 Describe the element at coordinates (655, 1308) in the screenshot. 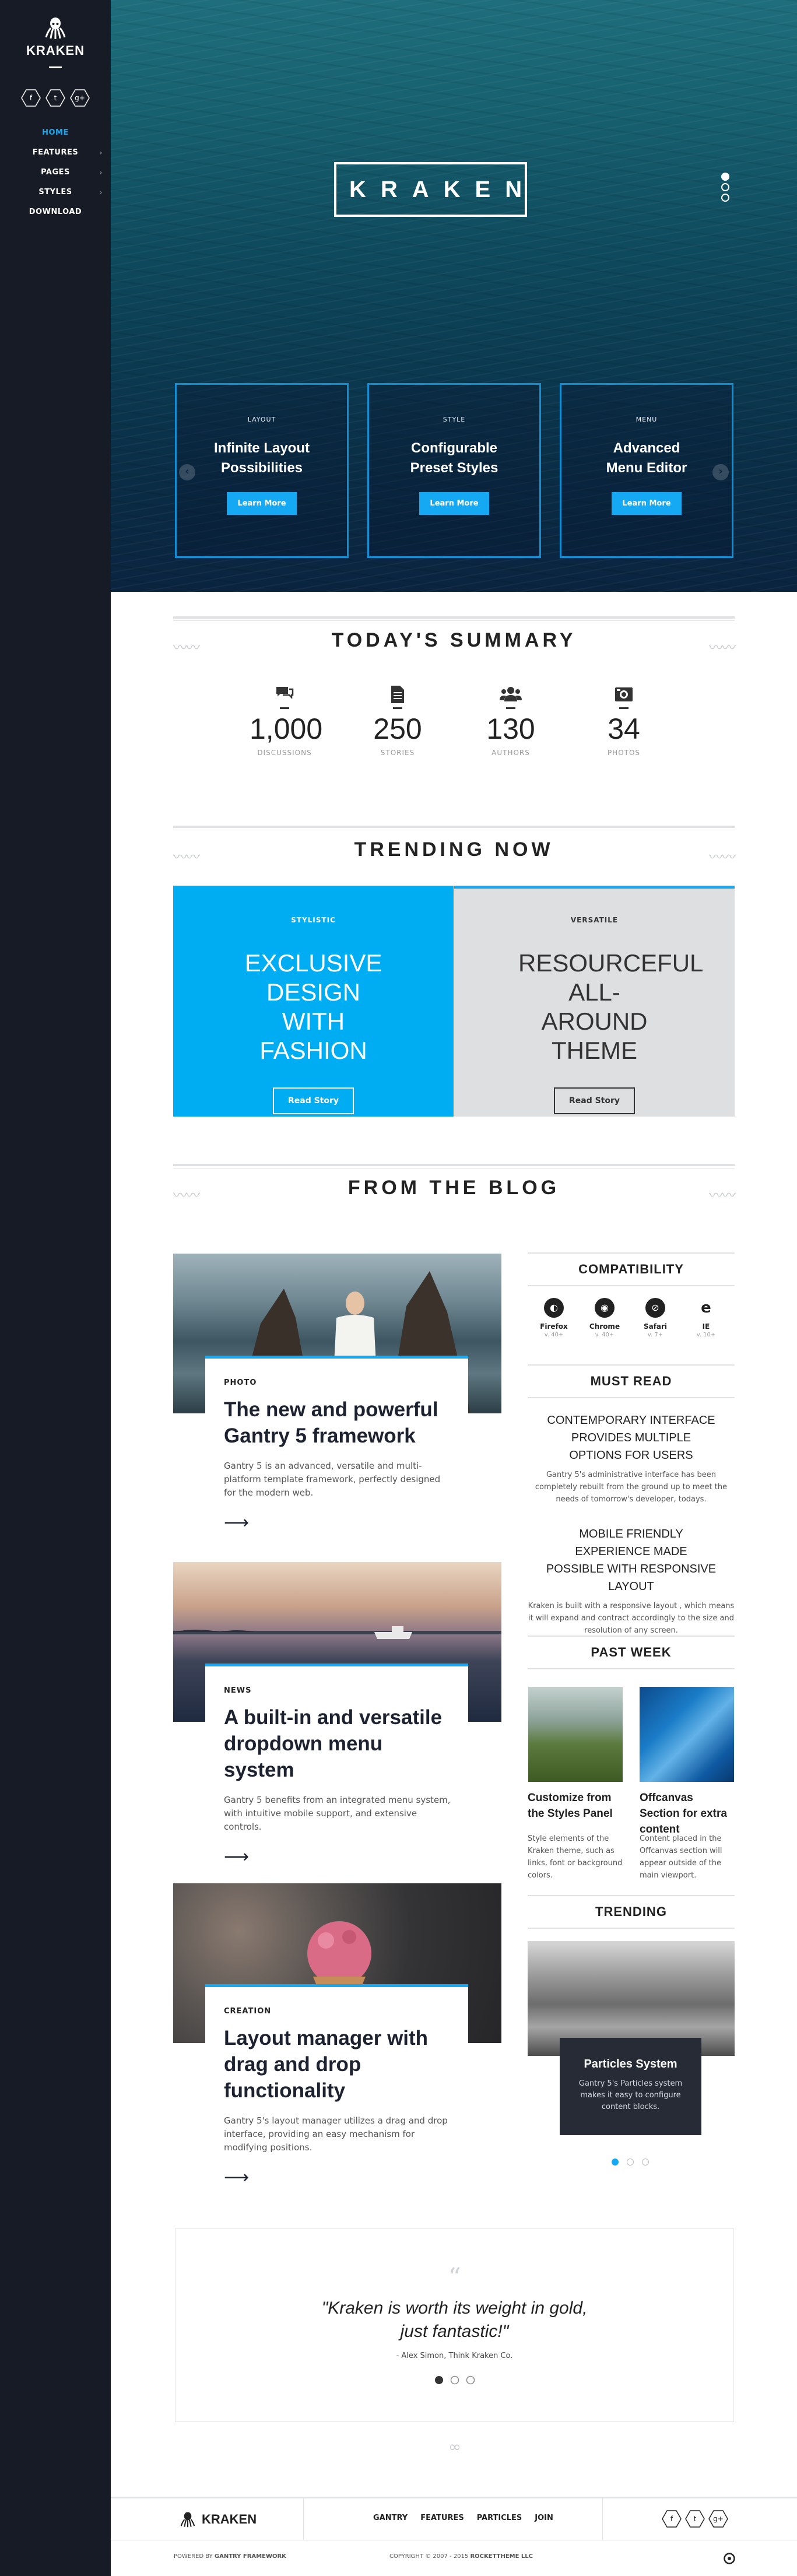

I see `safari-icon: ⊘` at that location.